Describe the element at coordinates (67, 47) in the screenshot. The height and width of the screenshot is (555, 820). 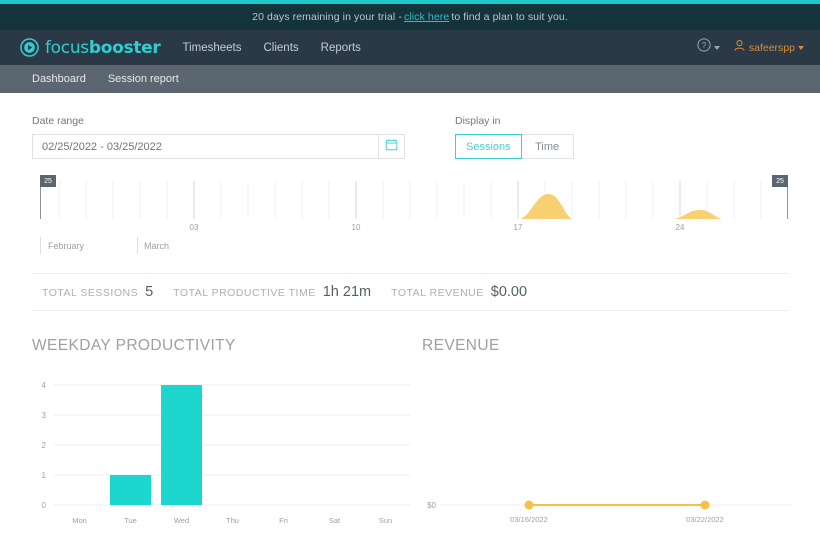
I see `brand-name-focus: focus` at that location.